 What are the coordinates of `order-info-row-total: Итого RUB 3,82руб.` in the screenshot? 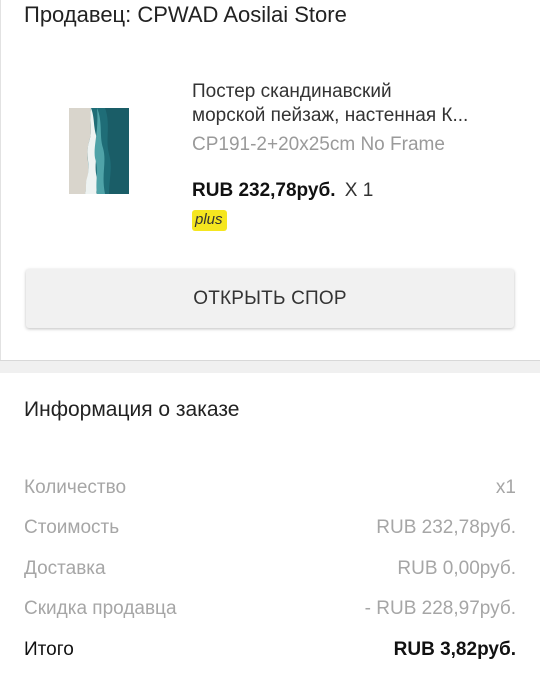 It's located at (270, 650).